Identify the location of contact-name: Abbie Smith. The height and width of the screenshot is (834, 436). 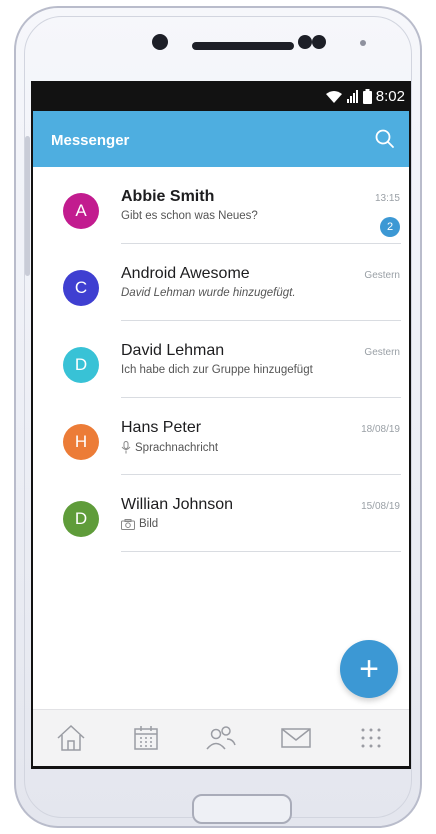
(168, 196).